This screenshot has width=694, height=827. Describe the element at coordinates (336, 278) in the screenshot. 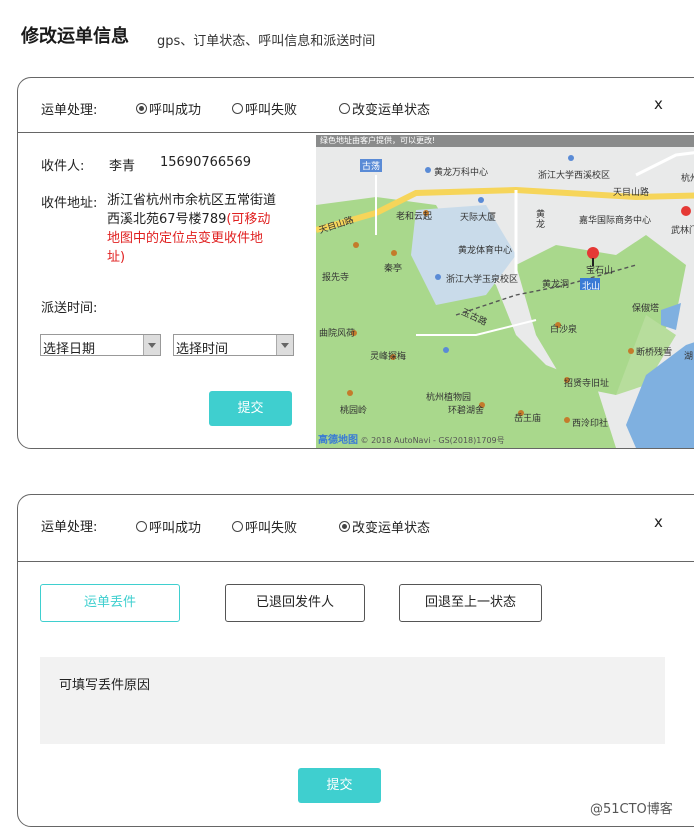

I see `map-label: 报先寺` at that location.